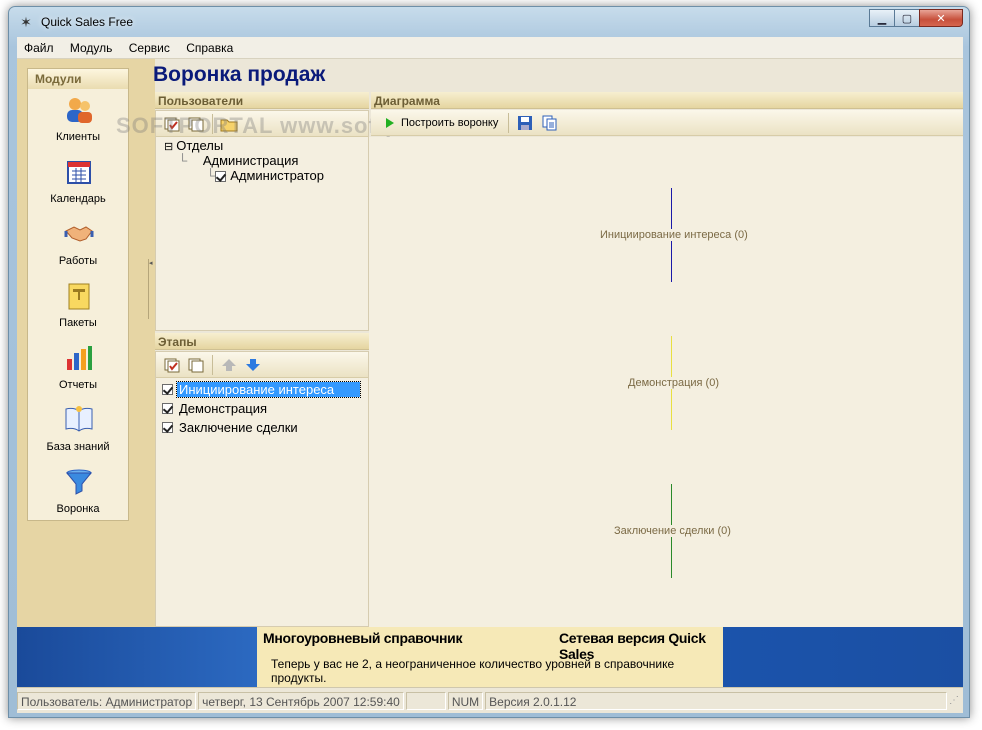 The image size is (982, 730). What do you see at coordinates (264, 408) in the screenshot?
I see `stage-item: Демонстрация` at bounding box center [264, 408].